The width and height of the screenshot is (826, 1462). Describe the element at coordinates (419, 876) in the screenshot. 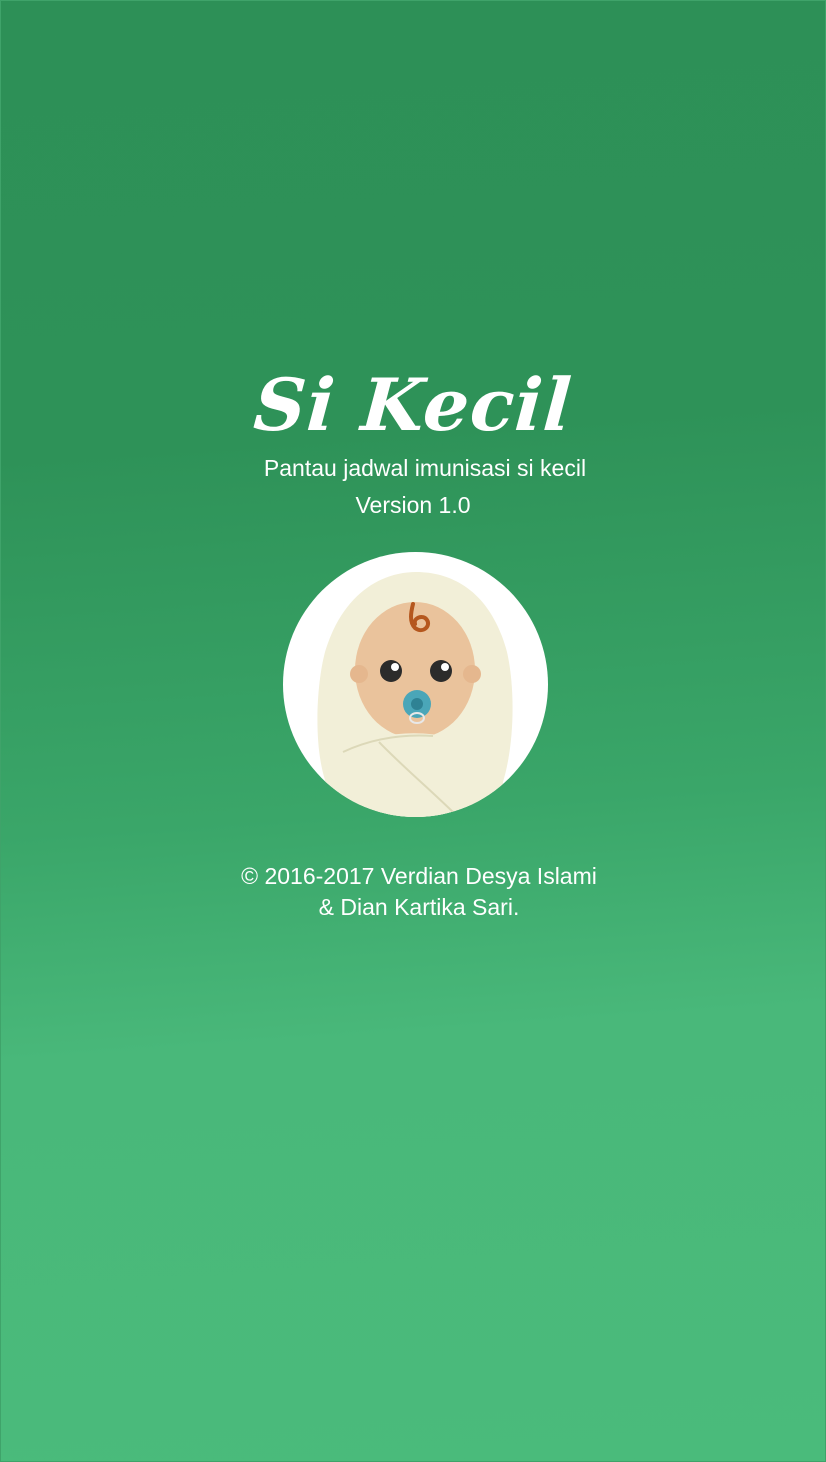

I see `copyright-line-1: © 2016-2017 Verdian Desya Islami` at that location.